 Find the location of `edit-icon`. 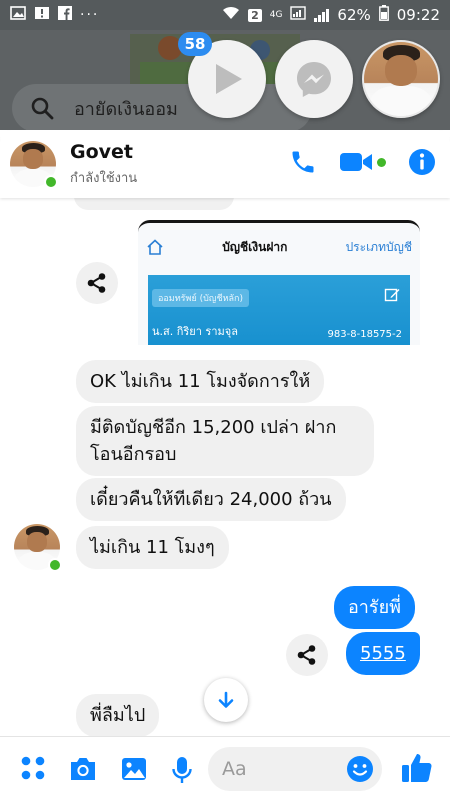

edit-icon is located at coordinates (392, 295).